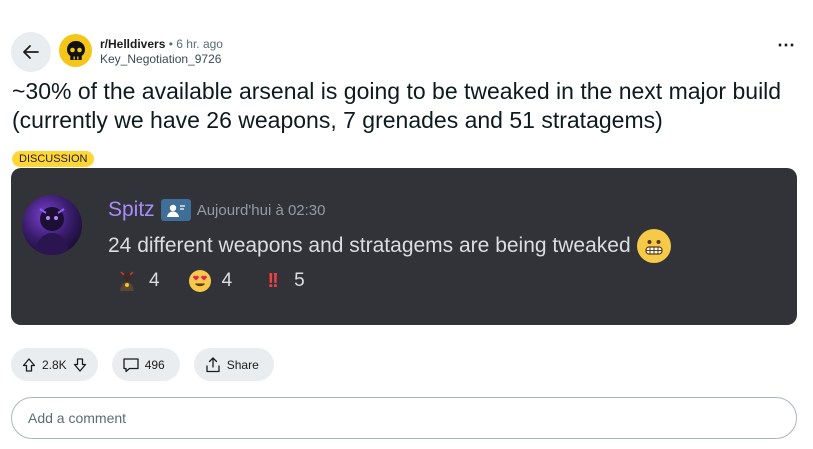  I want to click on reaction-bar: 4 4 !! 5, so click(224, 281).